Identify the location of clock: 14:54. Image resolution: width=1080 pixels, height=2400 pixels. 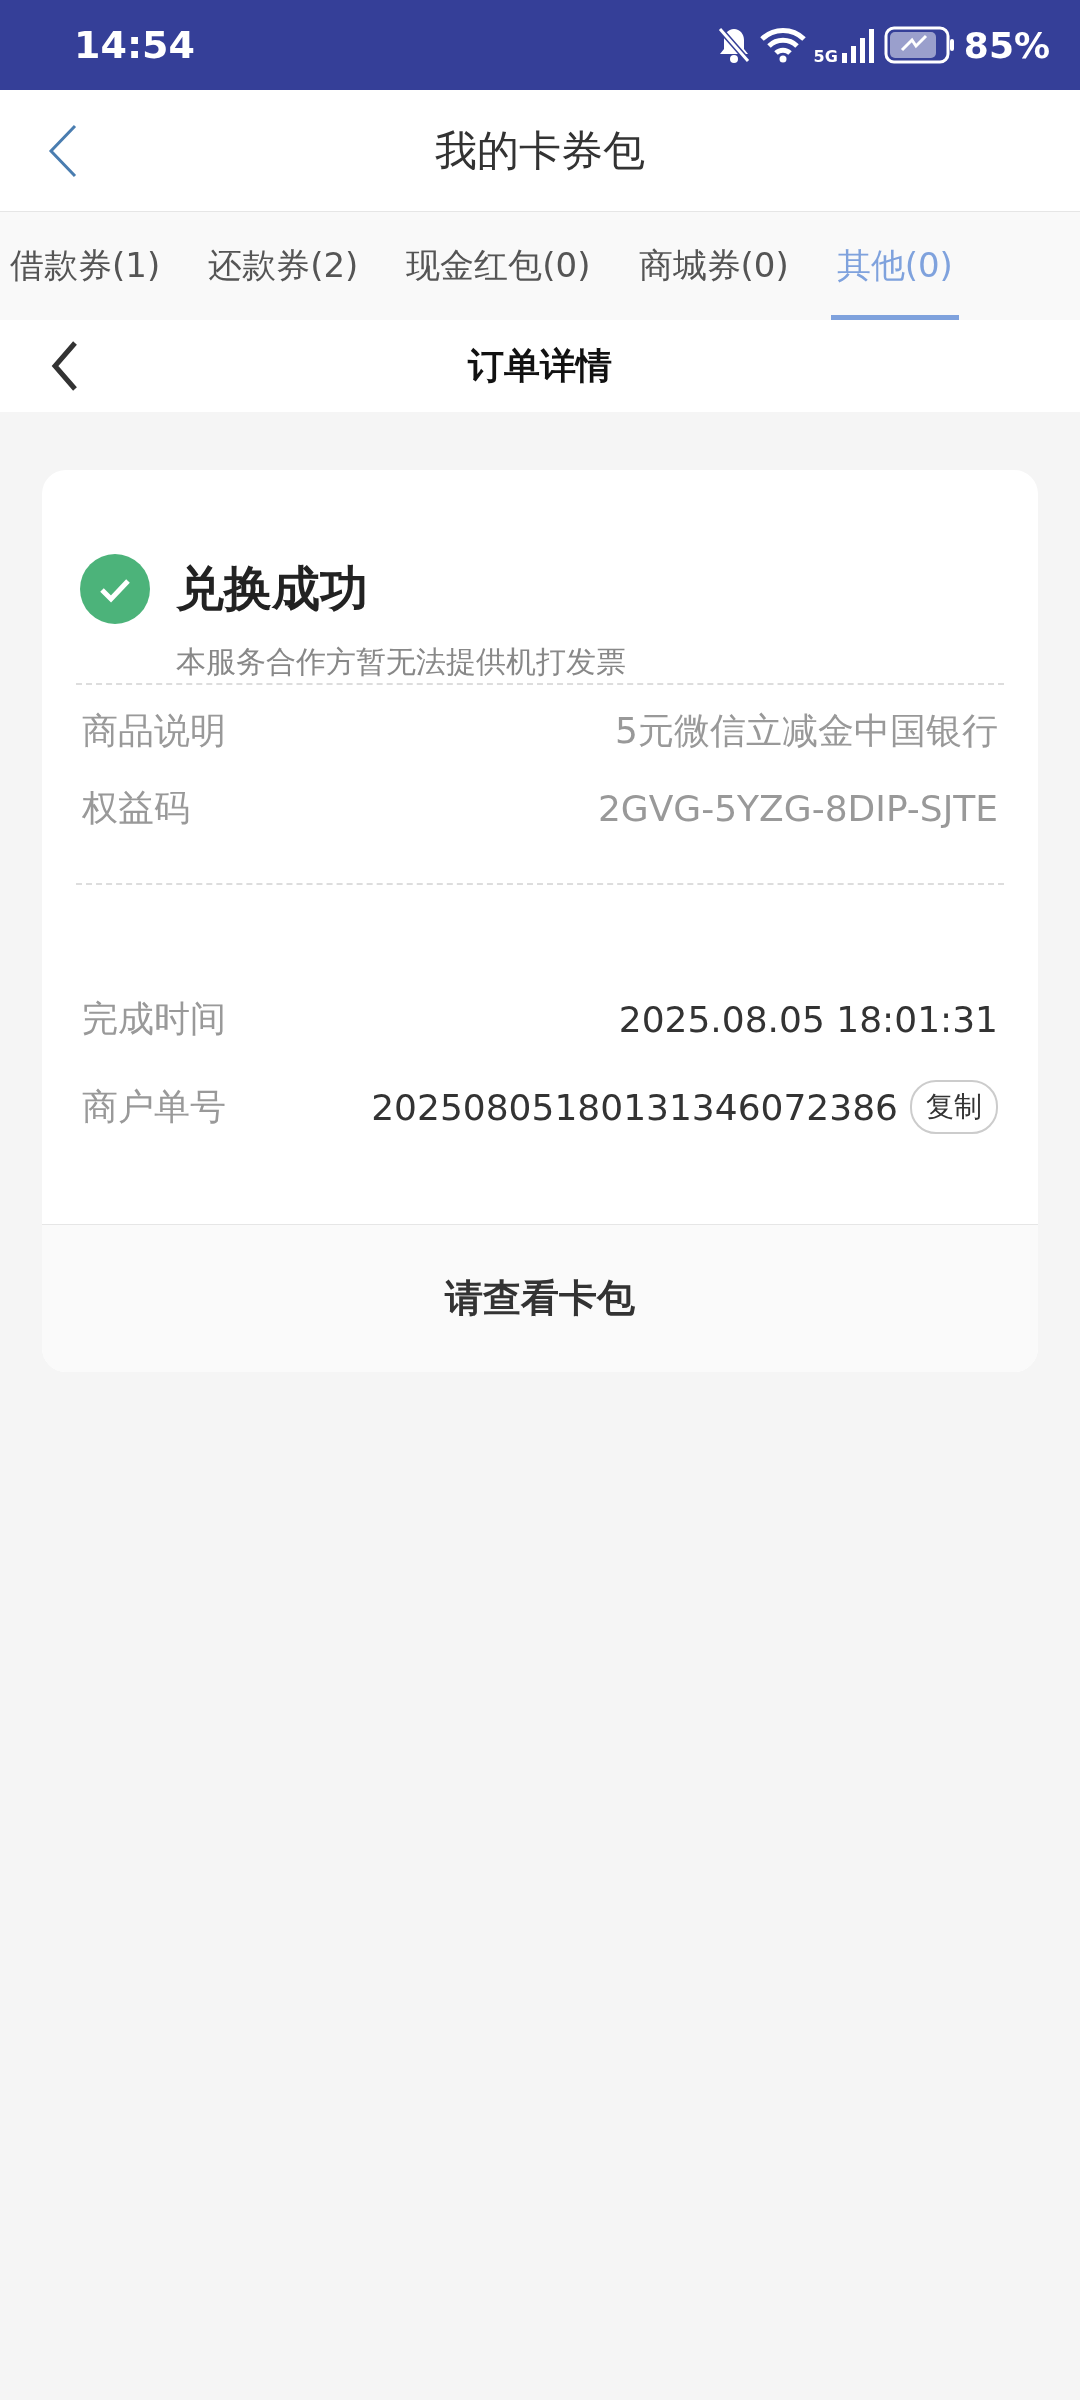
(134, 45).